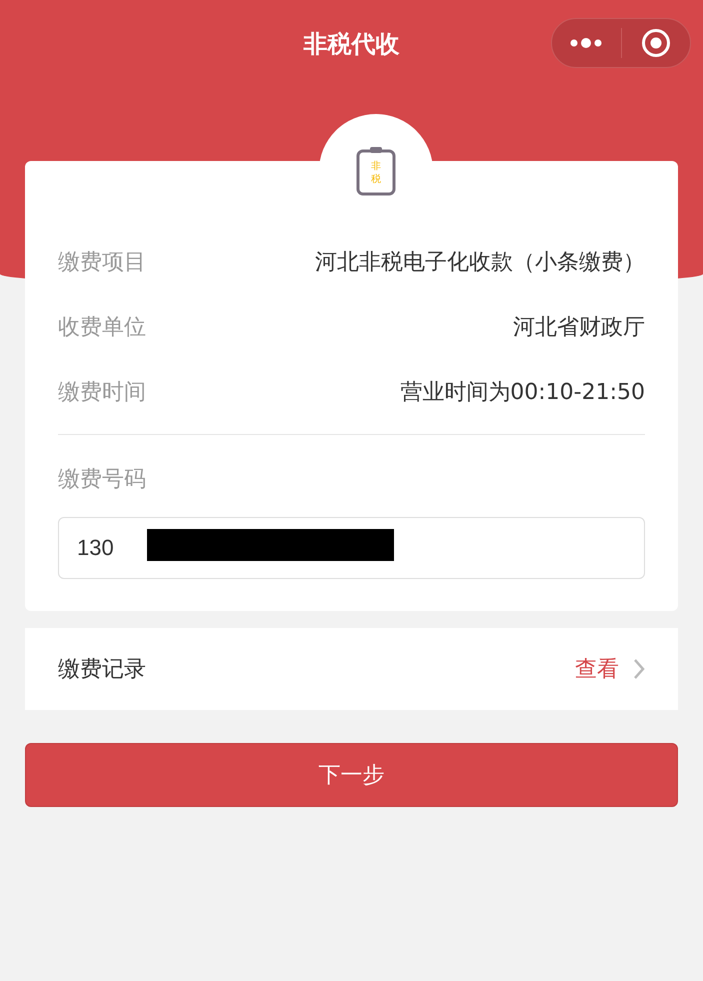 The width and height of the screenshot is (703, 981). I want to click on payment-number-field: 130, so click(351, 548).